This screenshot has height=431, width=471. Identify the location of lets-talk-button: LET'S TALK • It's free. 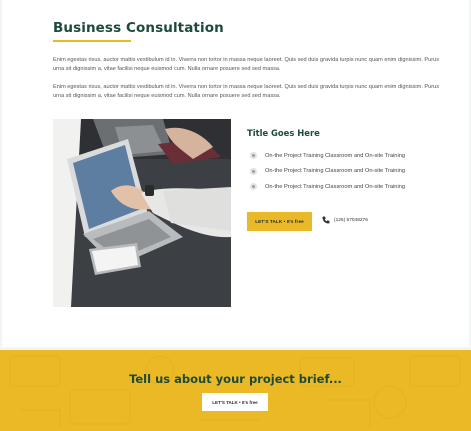
(279, 221).